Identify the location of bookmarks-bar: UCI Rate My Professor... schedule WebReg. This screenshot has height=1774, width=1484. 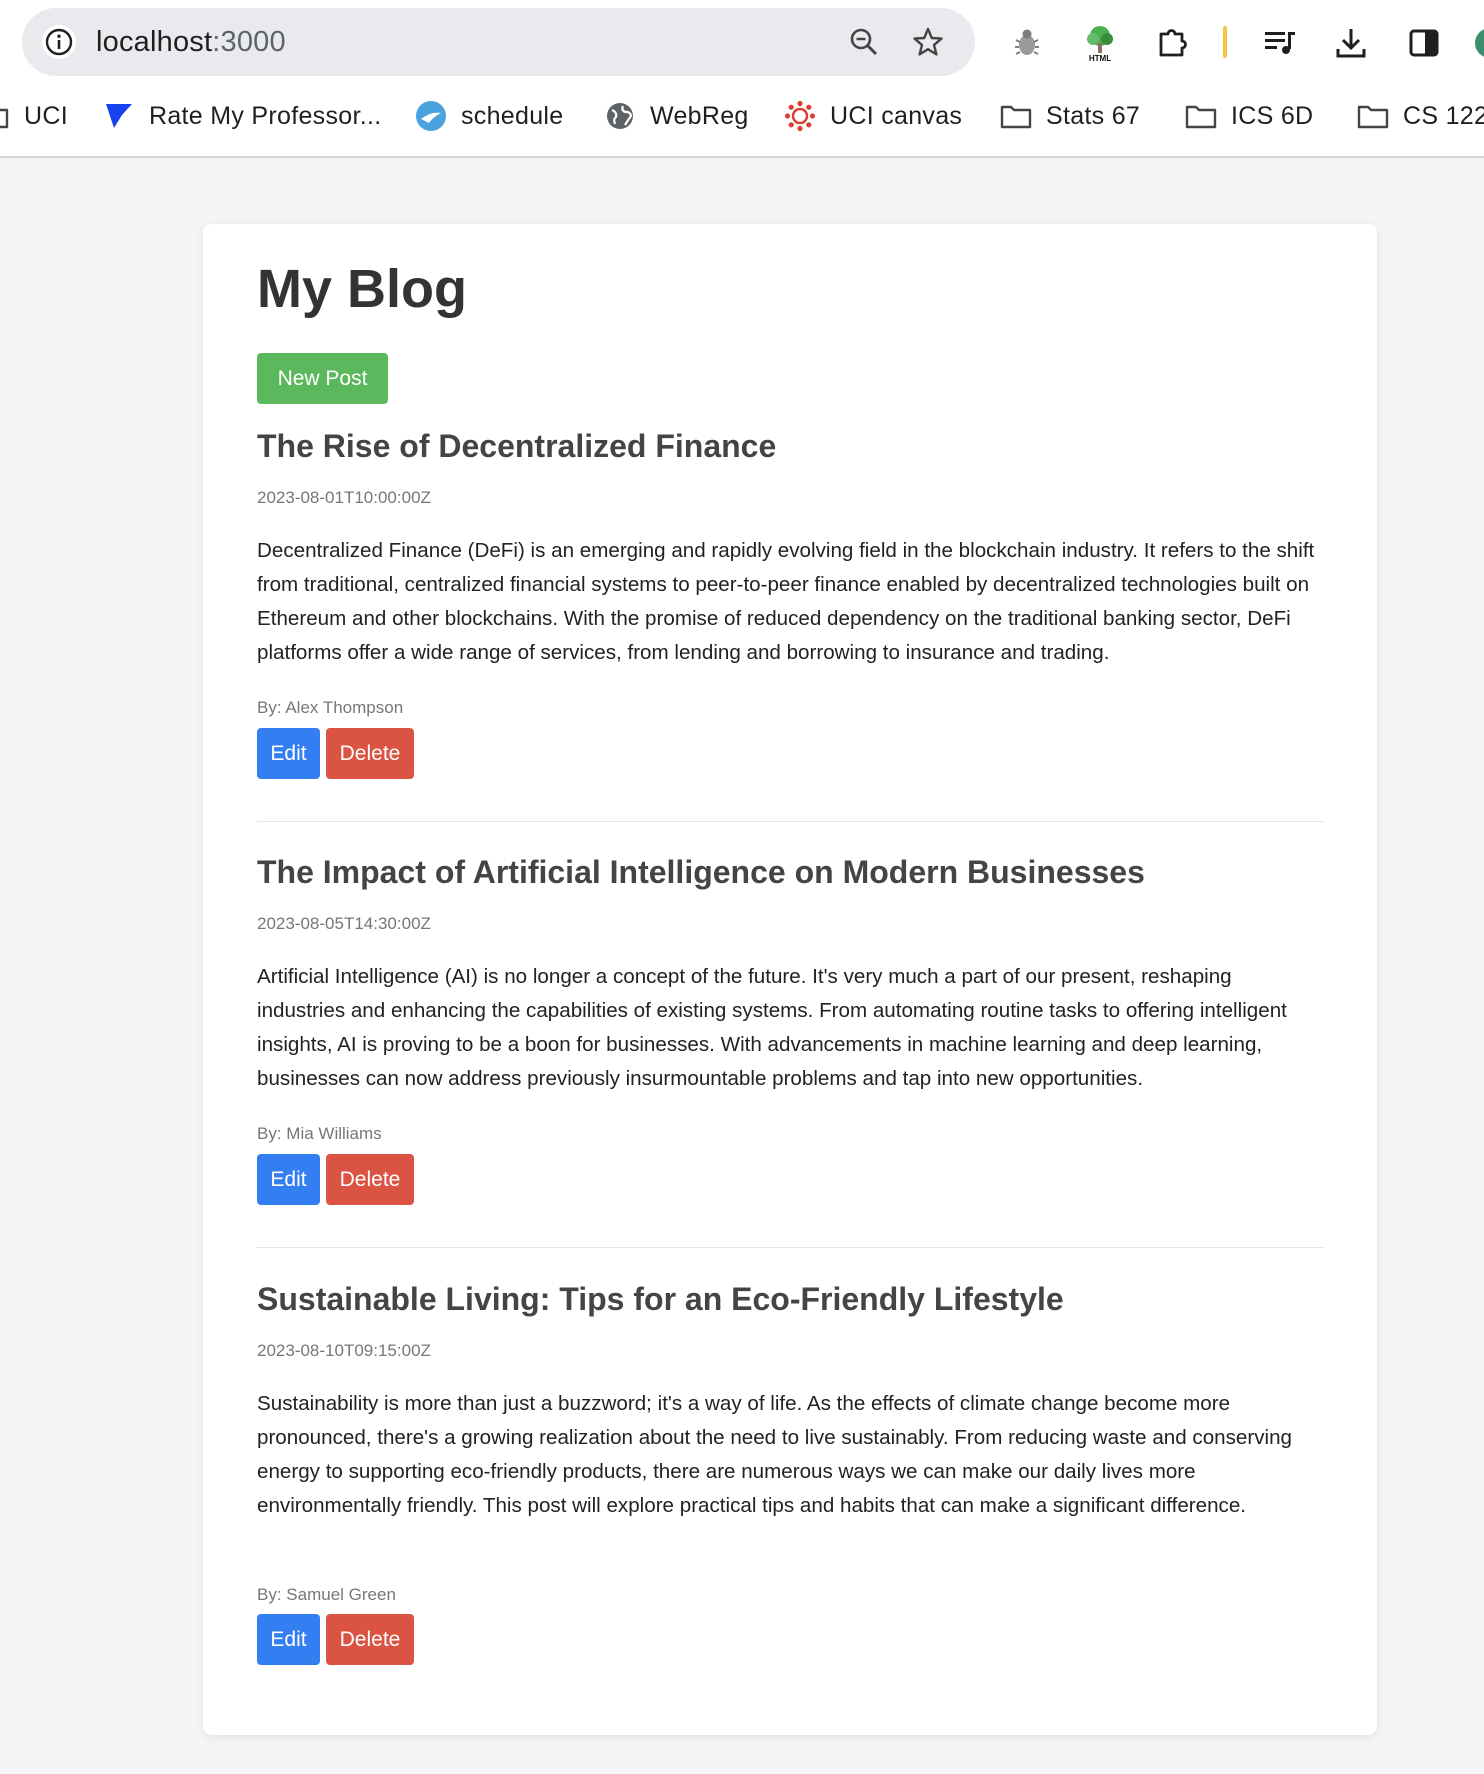
(742, 116).